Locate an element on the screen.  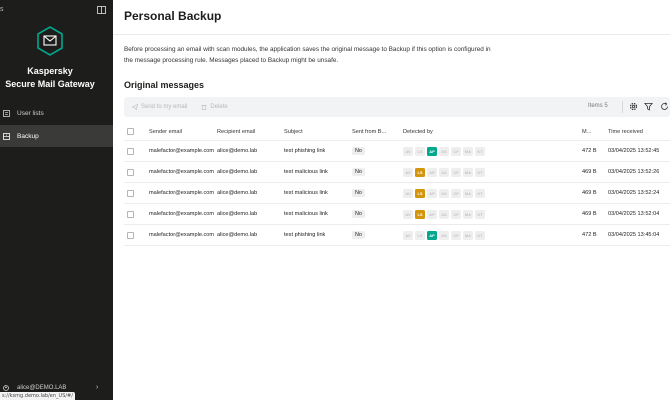
paper-plane-icon is located at coordinates (135, 107).